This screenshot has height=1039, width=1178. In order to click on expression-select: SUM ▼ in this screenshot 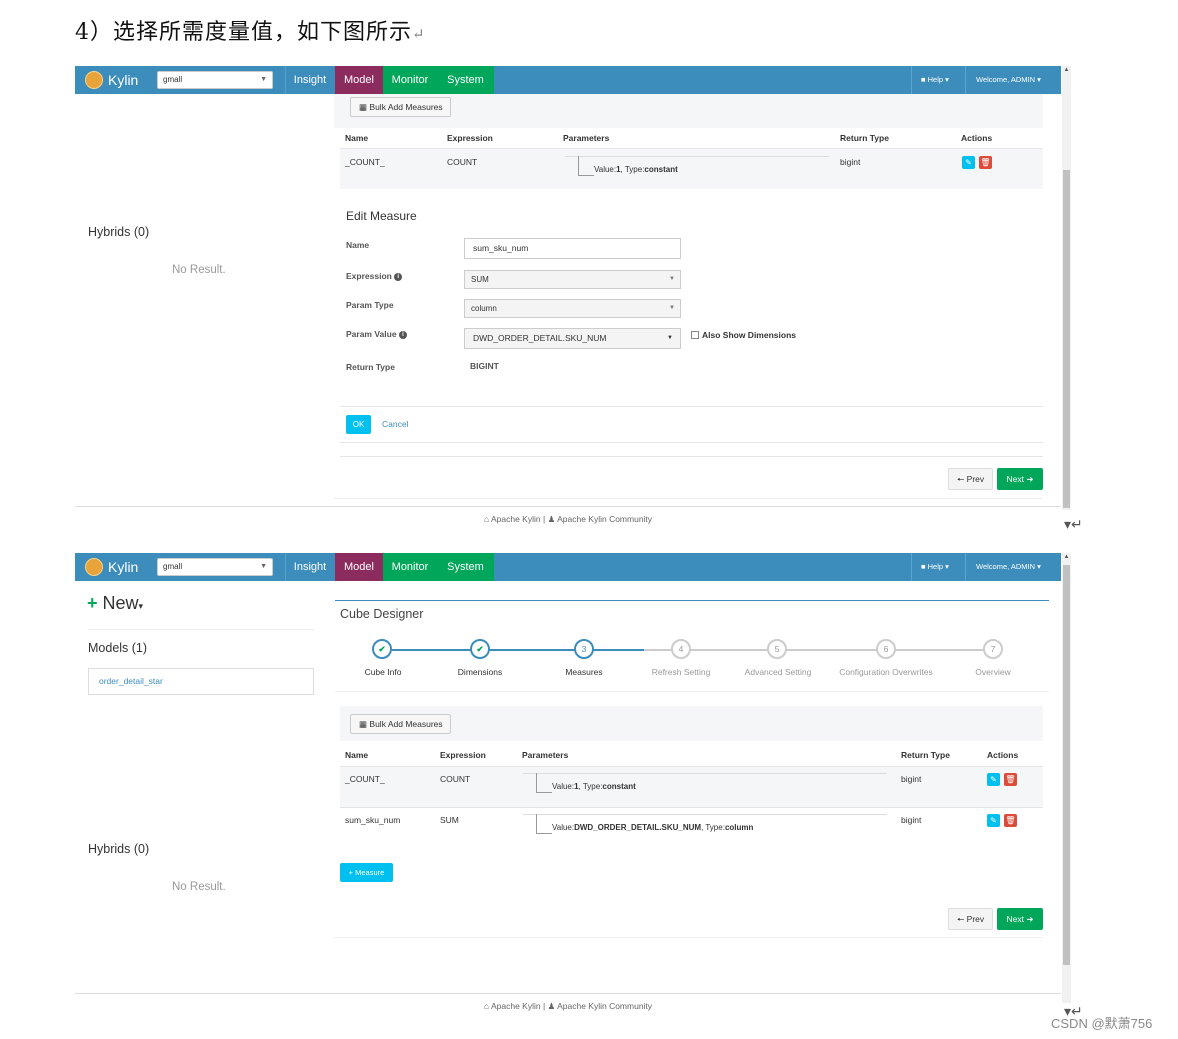, I will do `click(572, 279)`.